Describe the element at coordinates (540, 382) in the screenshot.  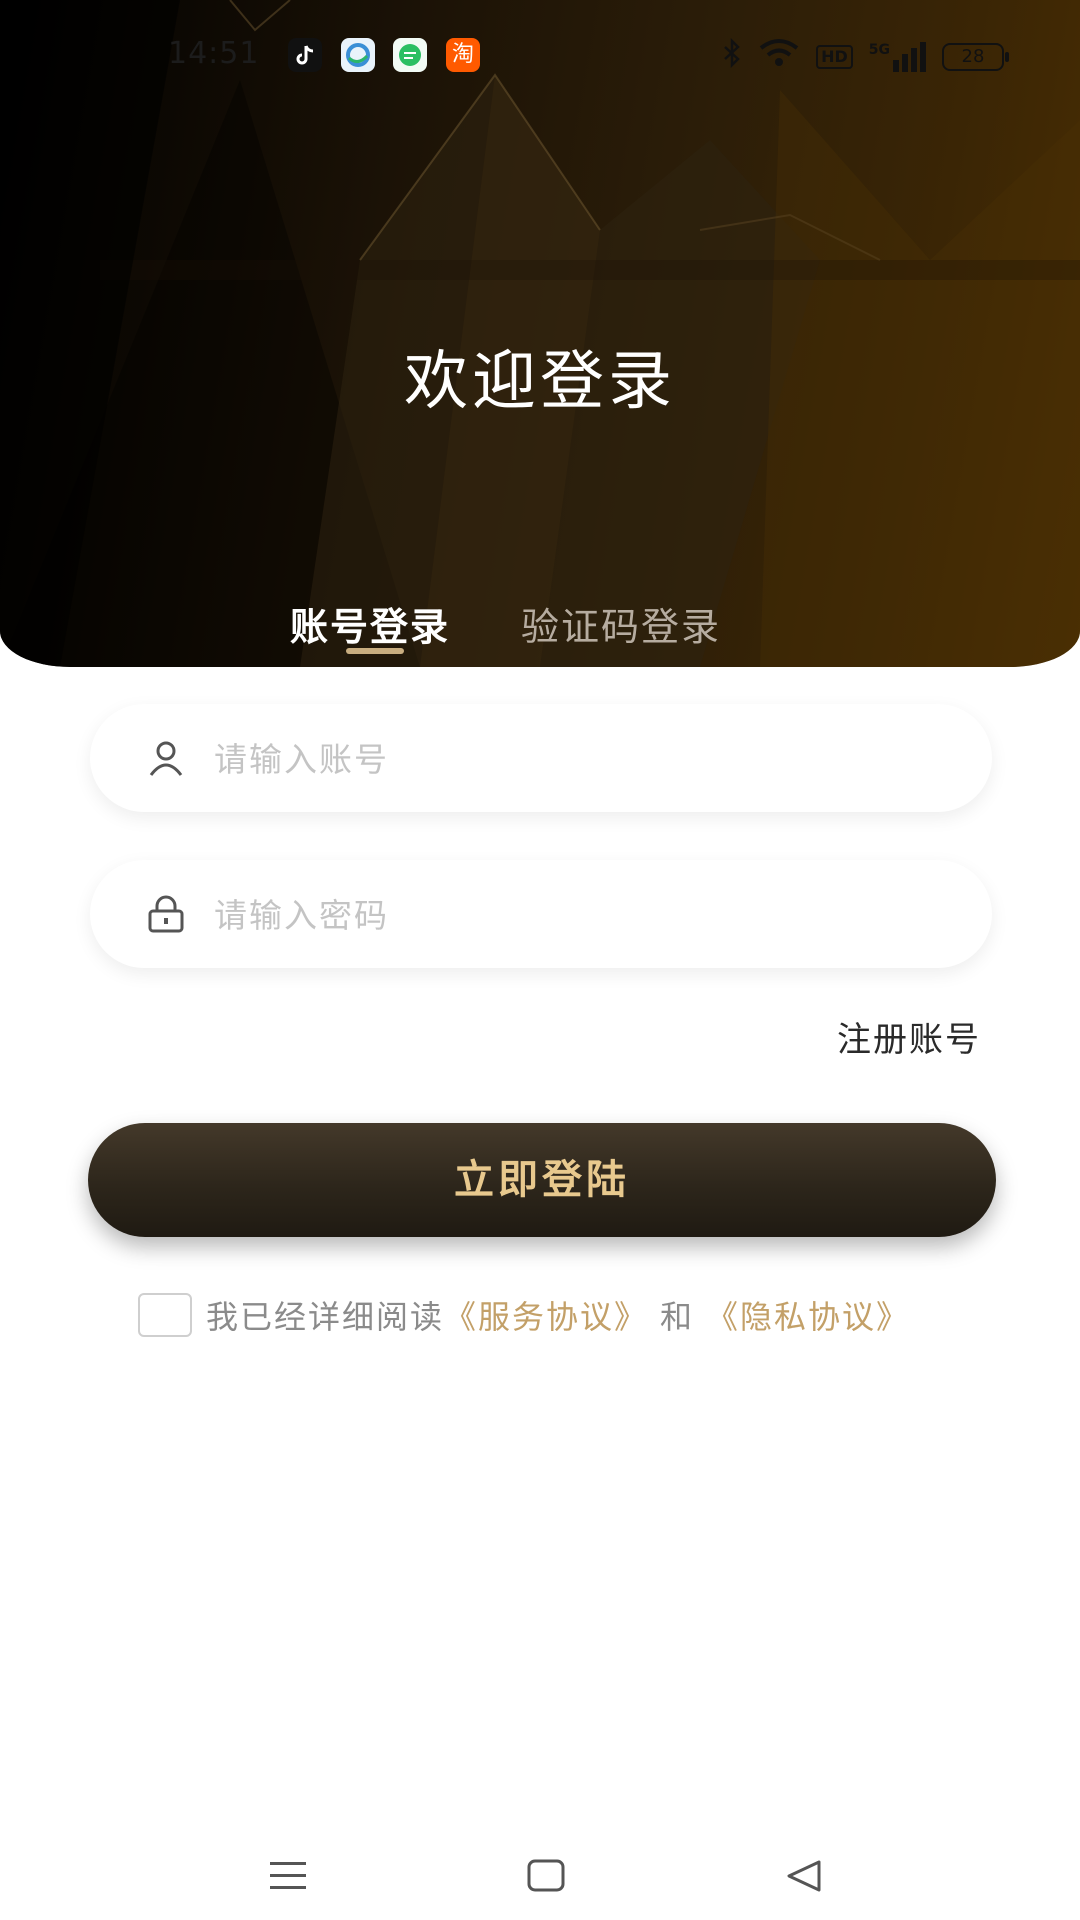
I see `page-title: 欢迎登录` at that location.